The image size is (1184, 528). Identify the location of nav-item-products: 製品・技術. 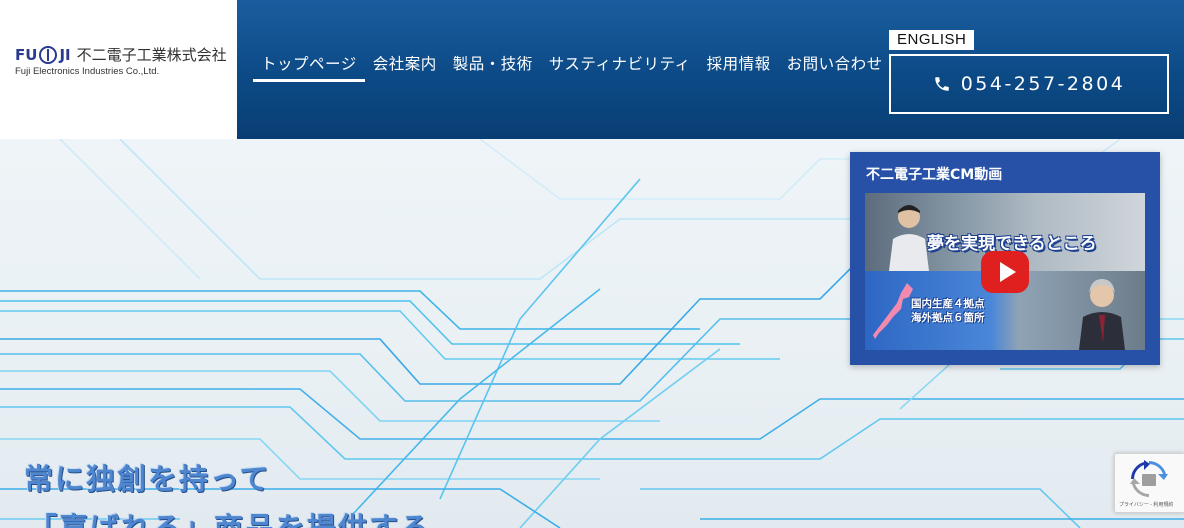
(493, 66).